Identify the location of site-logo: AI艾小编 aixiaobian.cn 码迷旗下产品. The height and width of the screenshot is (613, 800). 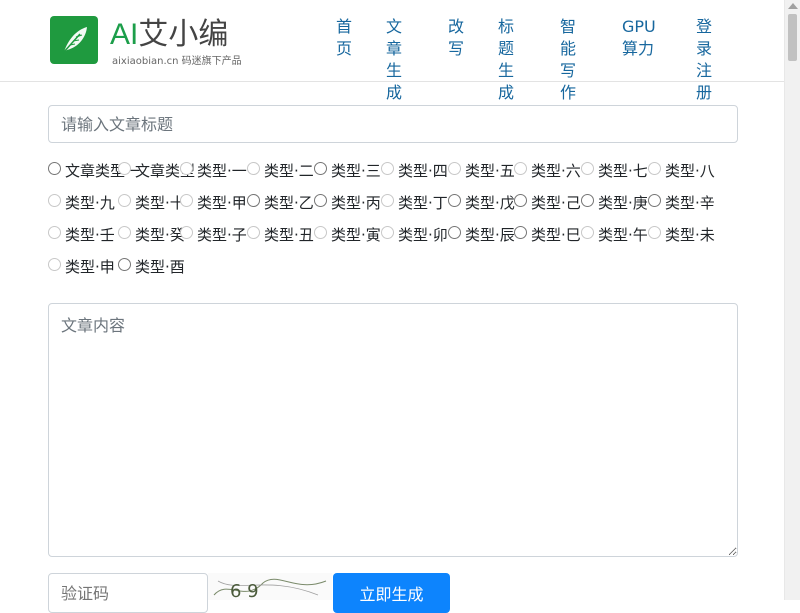
(155, 41).